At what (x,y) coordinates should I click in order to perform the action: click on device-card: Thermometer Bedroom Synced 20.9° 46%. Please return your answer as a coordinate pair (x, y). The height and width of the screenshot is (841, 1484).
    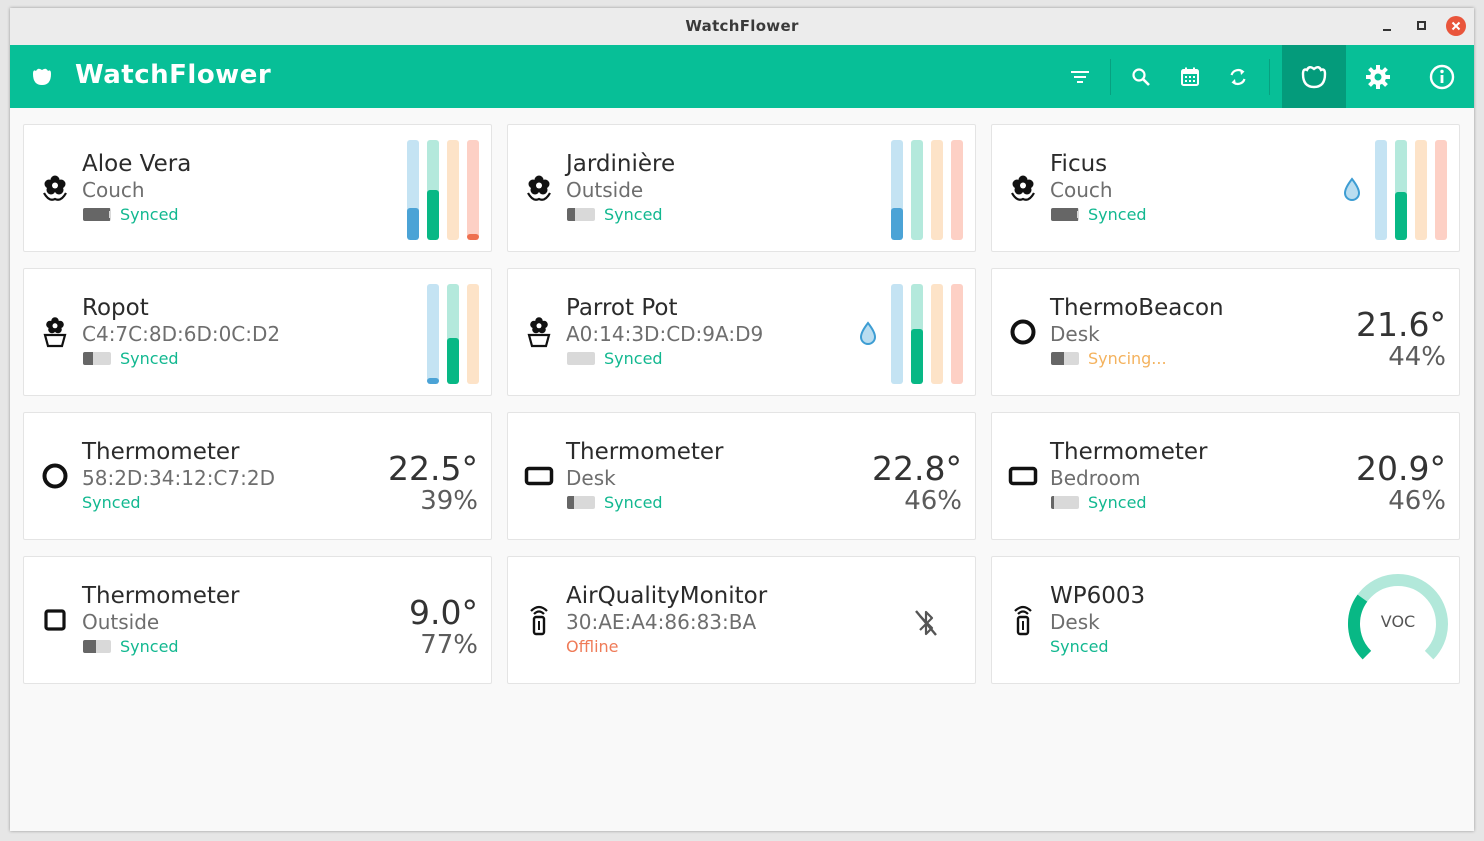
    Looking at the image, I should click on (1225, 476).